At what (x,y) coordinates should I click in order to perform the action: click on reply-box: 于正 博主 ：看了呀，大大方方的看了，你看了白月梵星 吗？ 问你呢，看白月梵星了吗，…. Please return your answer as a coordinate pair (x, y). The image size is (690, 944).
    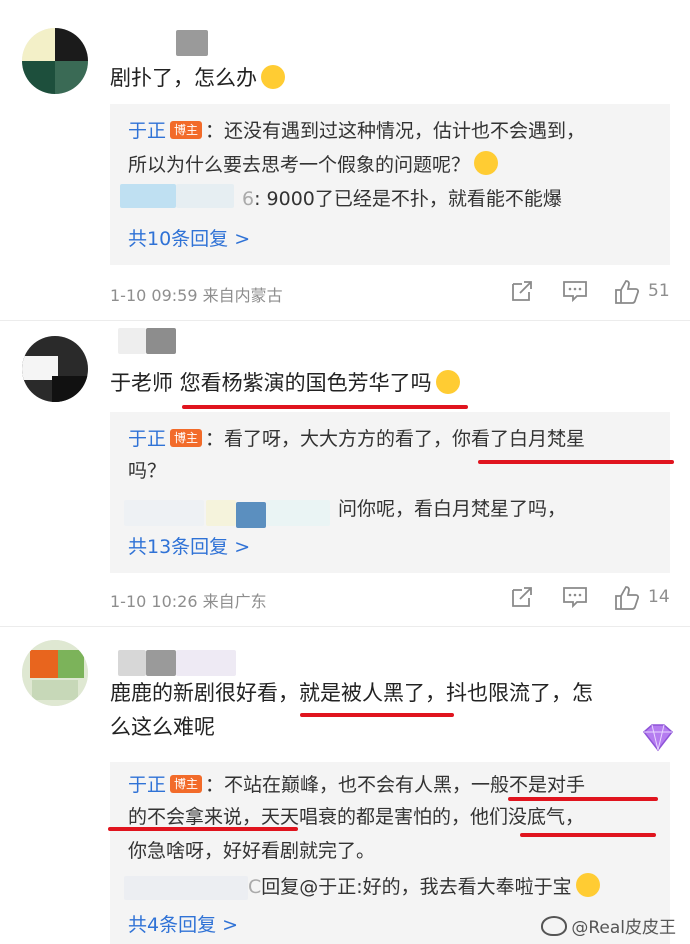
    Looking at the image, I should click on (390, 492).